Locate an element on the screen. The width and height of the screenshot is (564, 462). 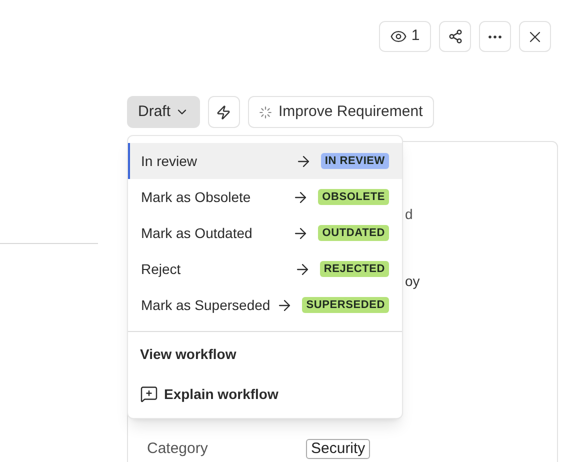
viewers-button: 1 is located at coordinates (405, 36).